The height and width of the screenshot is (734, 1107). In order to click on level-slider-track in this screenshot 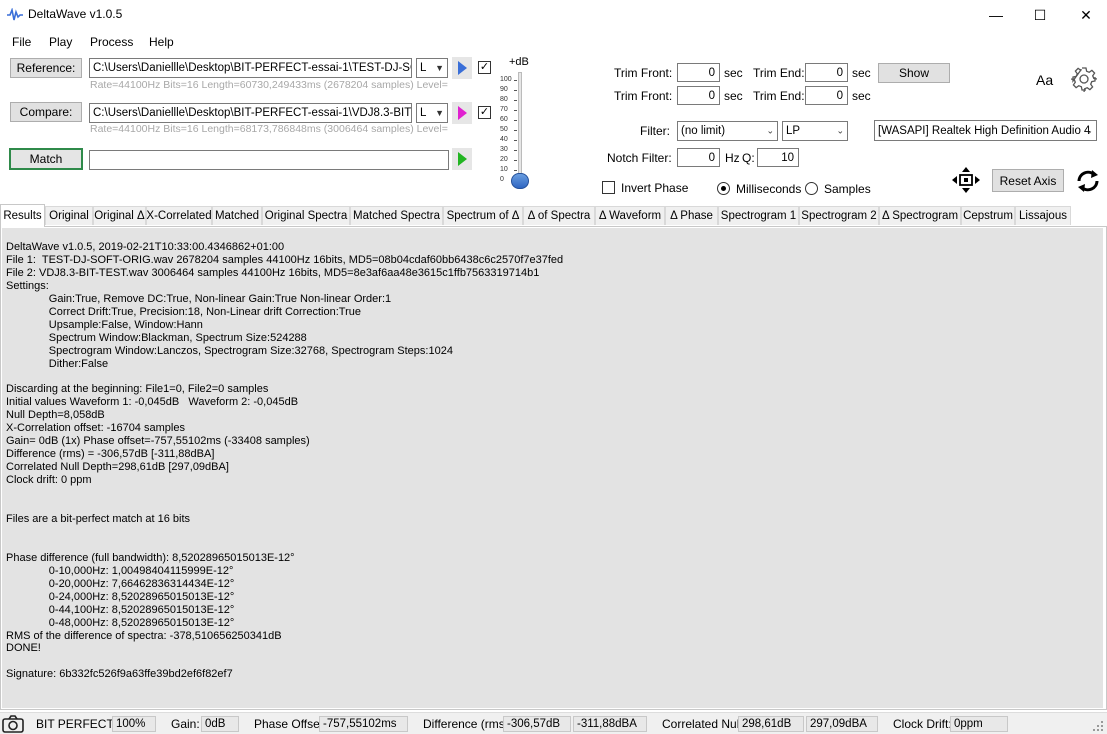, I will do `click(520, 126)`.